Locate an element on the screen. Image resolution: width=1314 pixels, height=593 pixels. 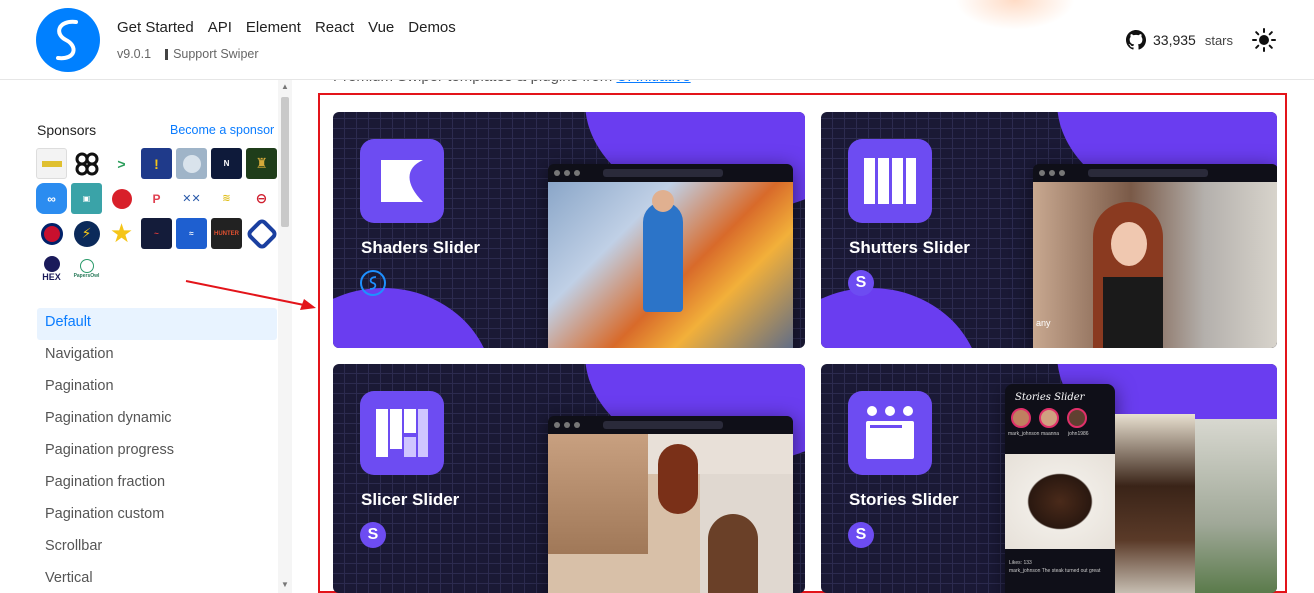
red-arrow-icon is located at coordinates (250, 295).